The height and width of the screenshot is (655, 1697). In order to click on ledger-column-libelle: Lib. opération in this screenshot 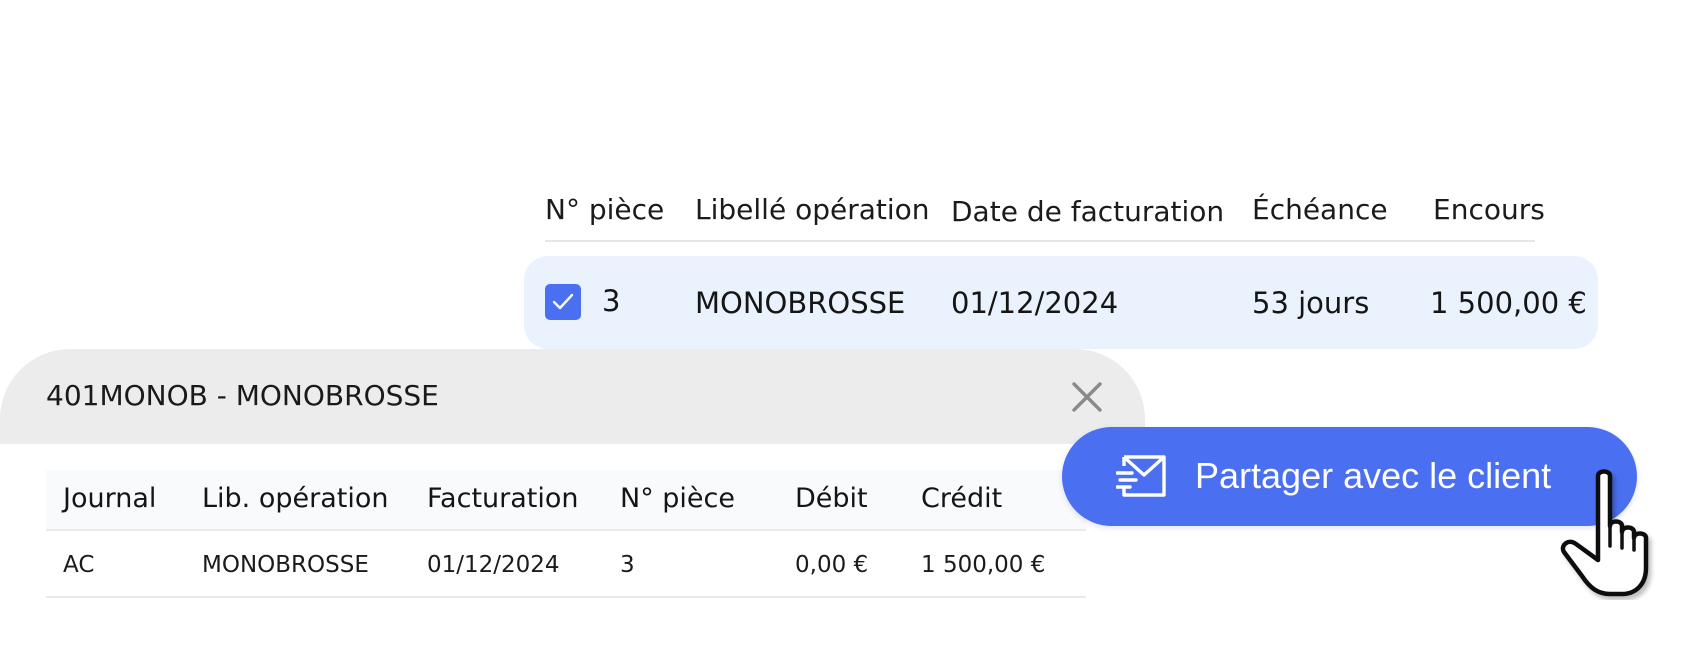, I will do `click(295, 499)`.